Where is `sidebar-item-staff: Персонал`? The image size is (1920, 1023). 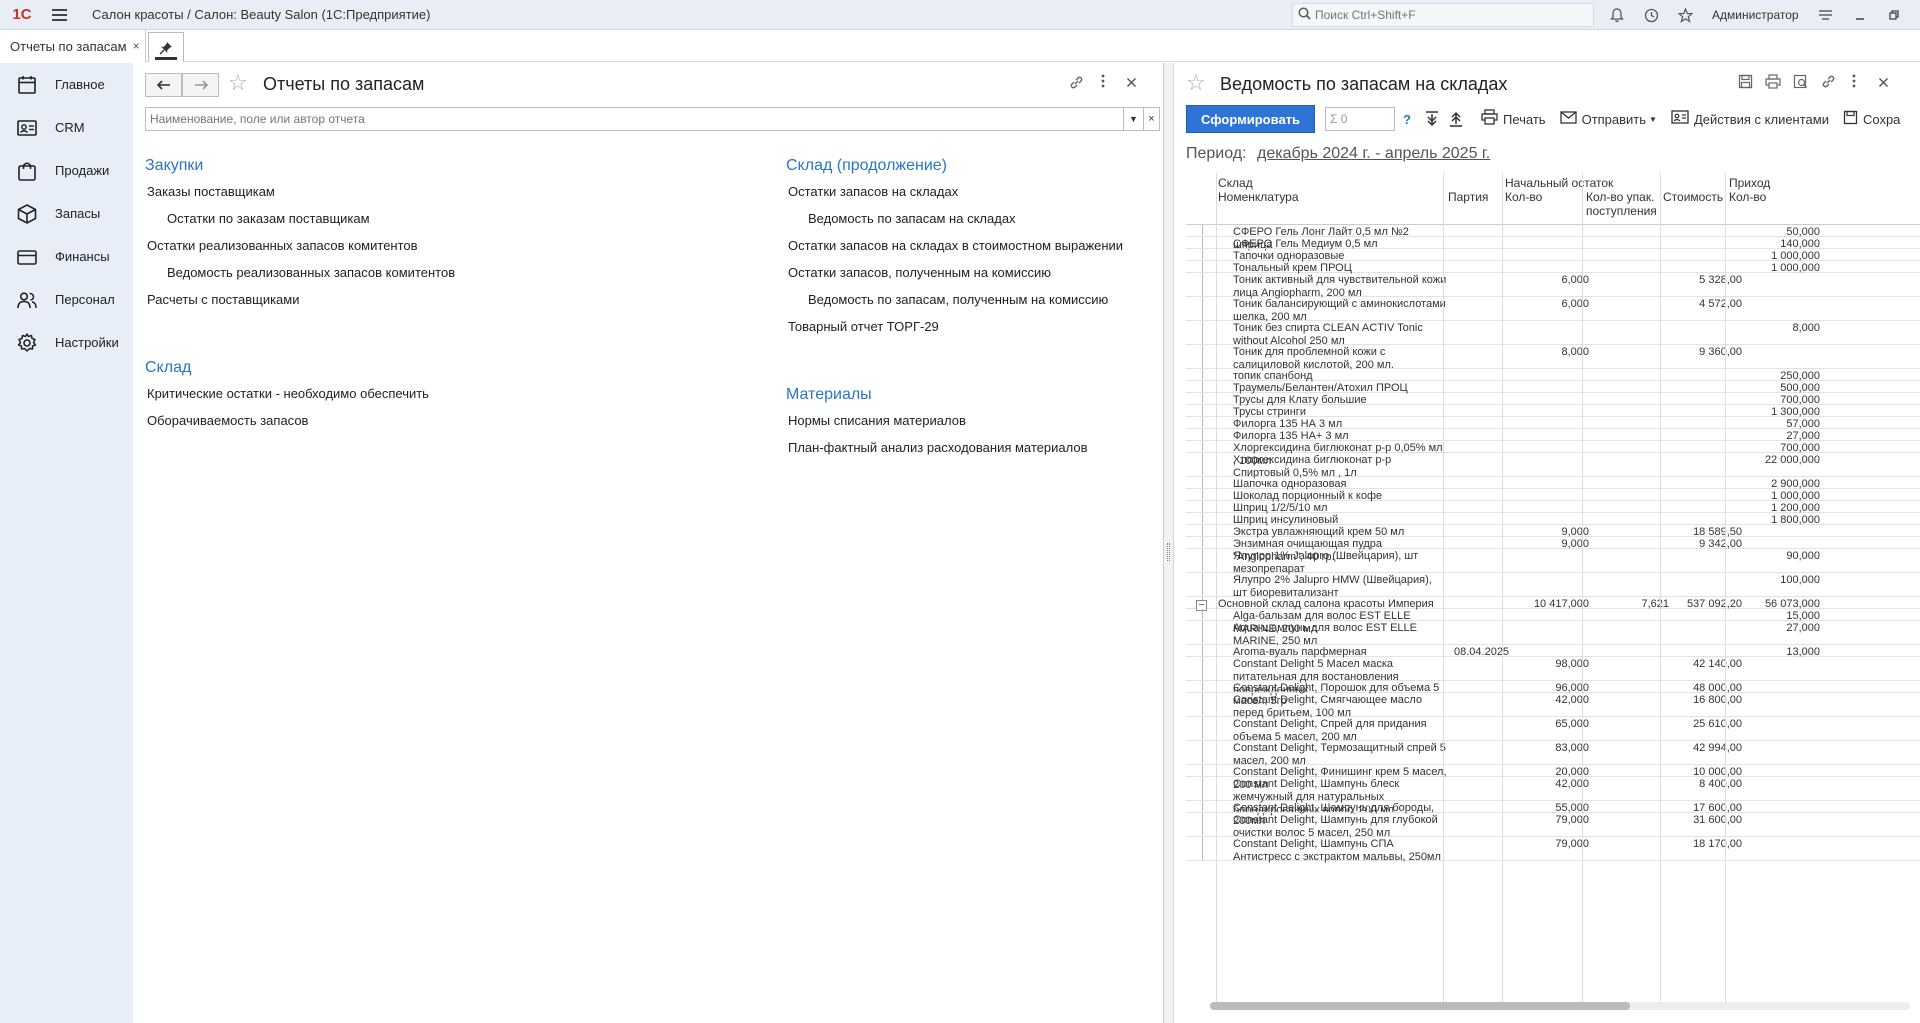 sidebar-item-staff: Персонал is located at coordinates (66, 299).